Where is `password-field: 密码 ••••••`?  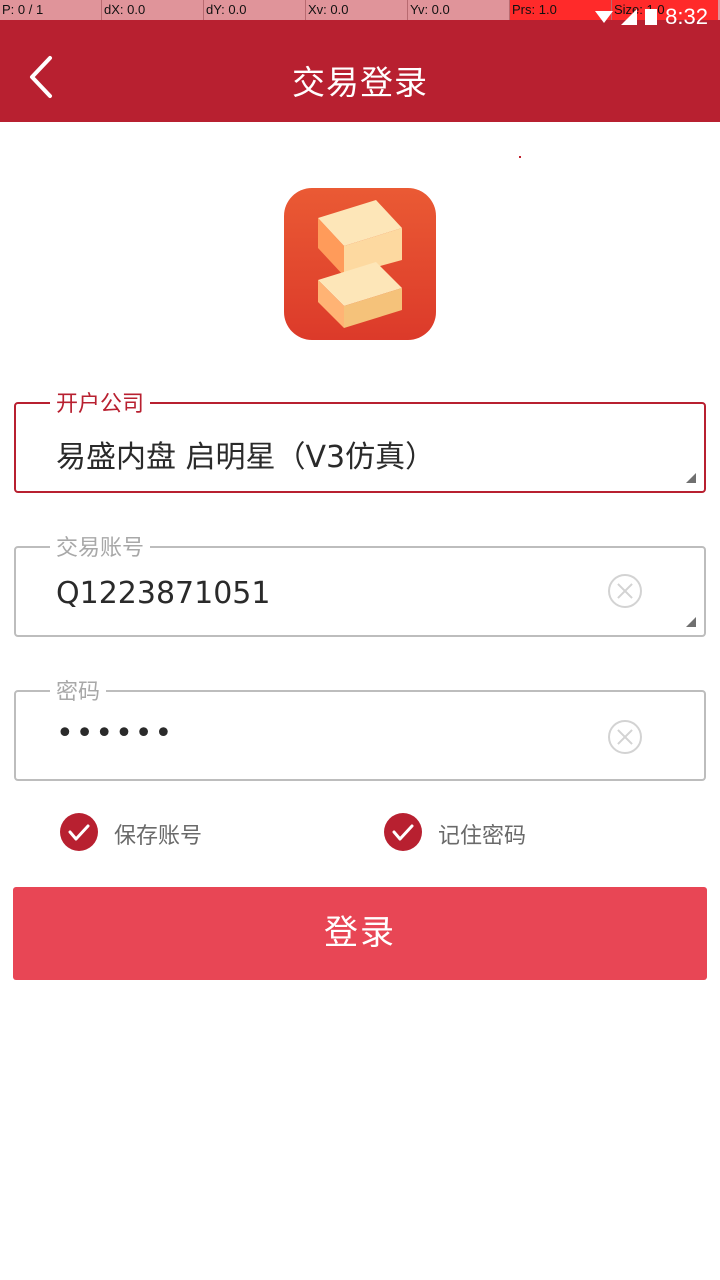 password-field: 密码 •••••• is located at coordinates (360, 727).